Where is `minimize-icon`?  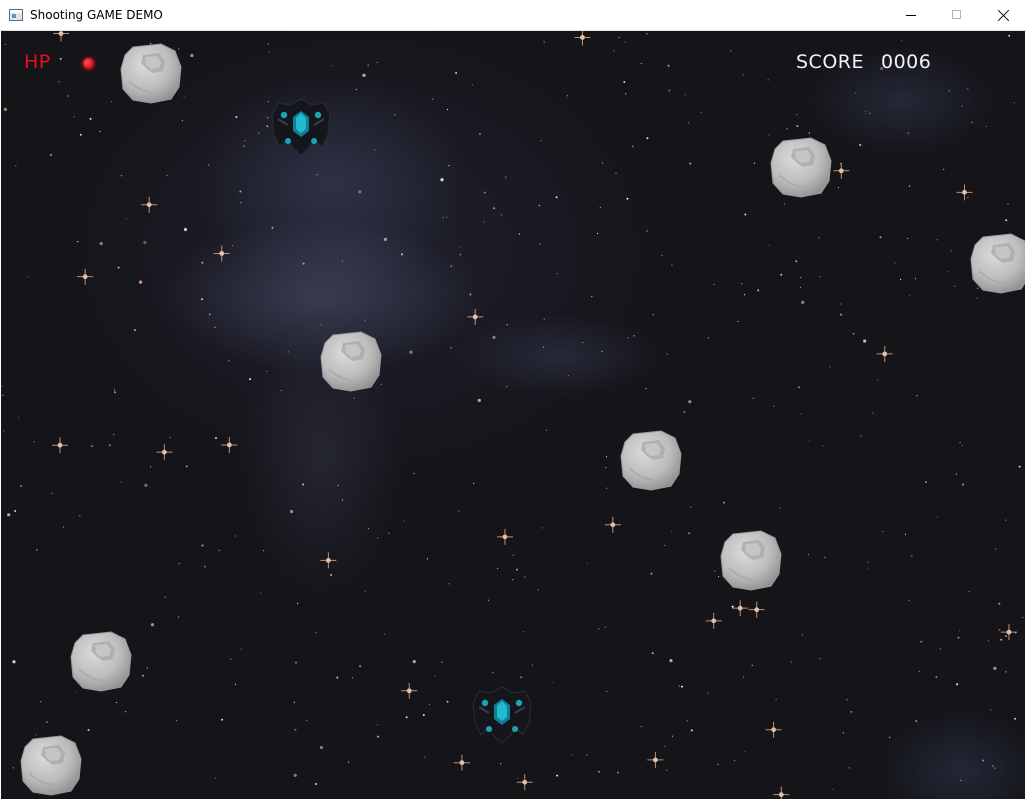 minimize-icon is located at coordinates (911, 15).